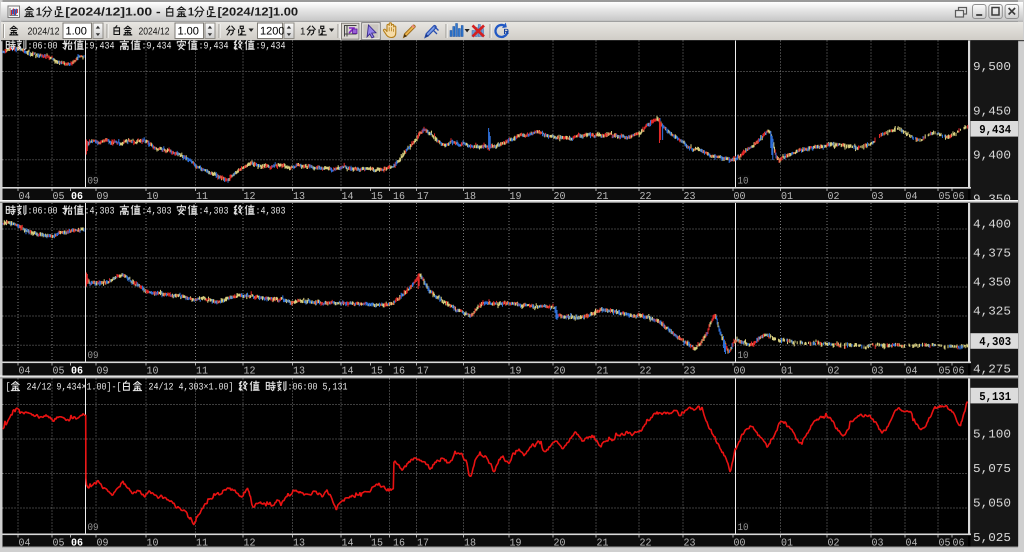  I want to click on svg-text: ×1.00], so click(221, 388).